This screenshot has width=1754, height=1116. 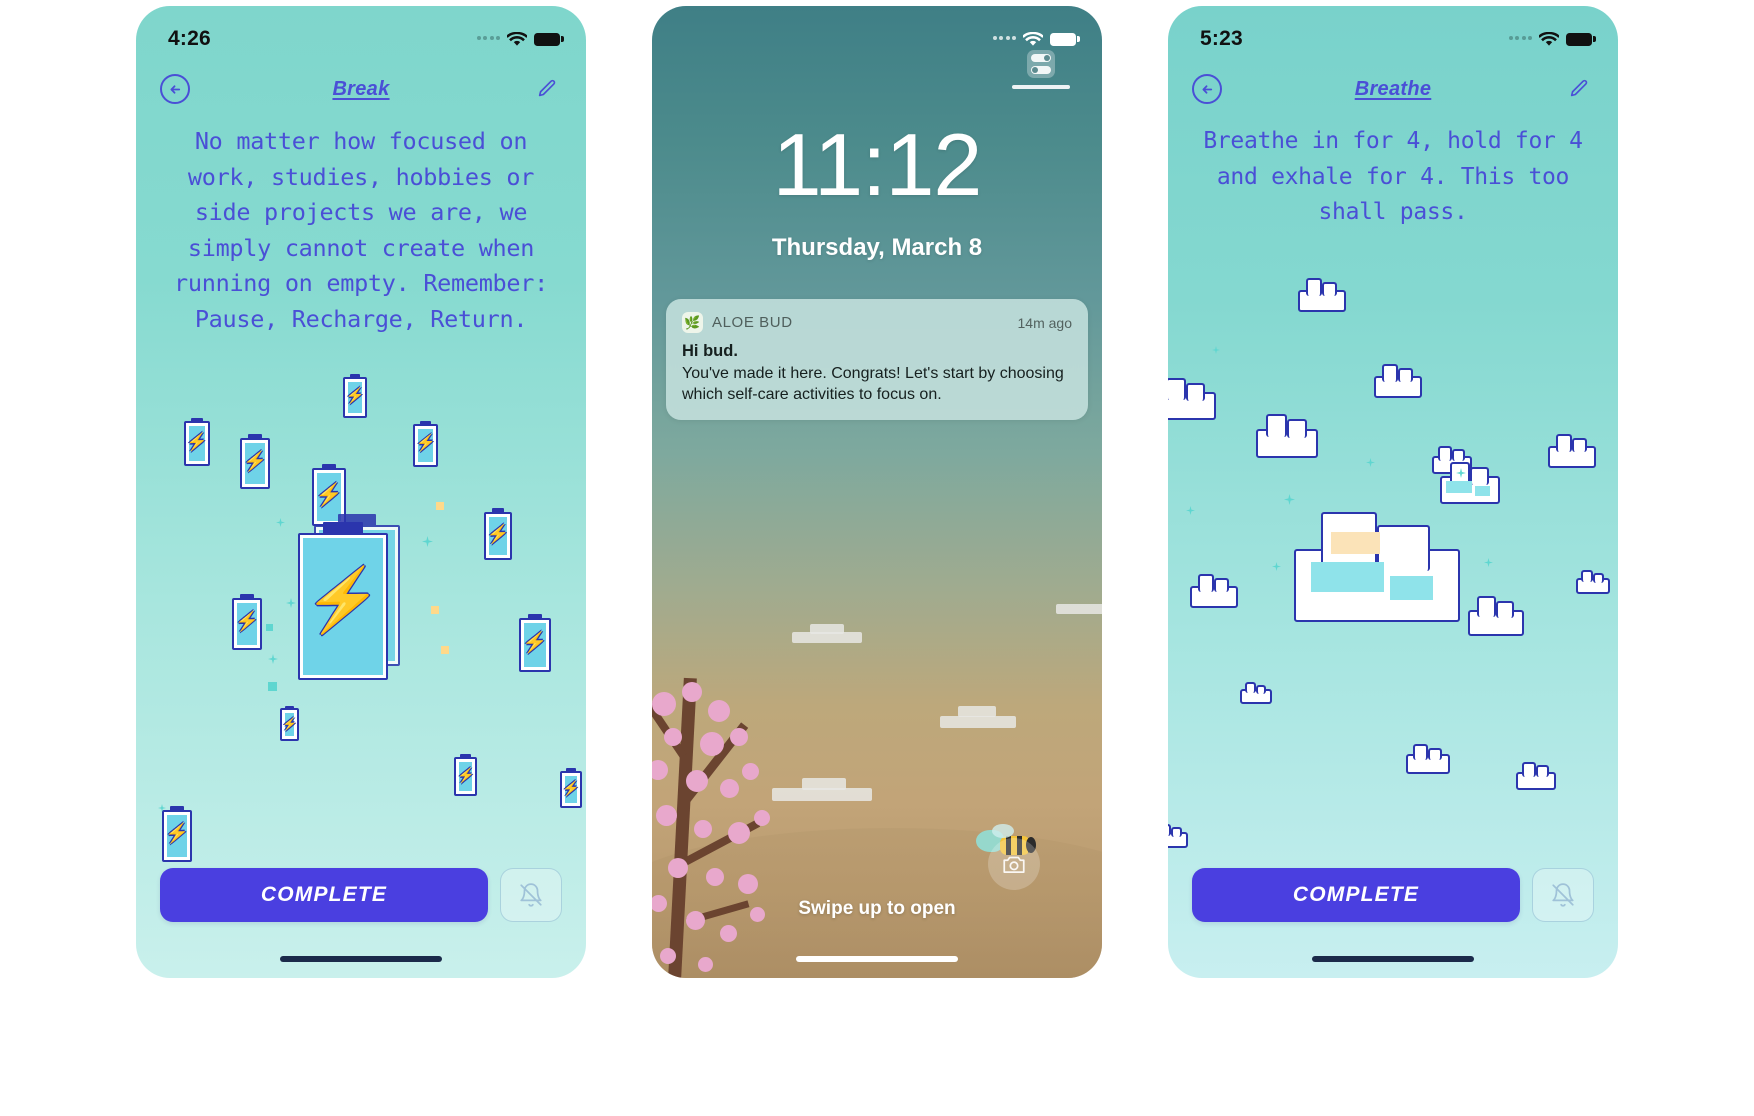 What do you see at coordinates (877, 322) in the screenshot?
I see `notification-header: 🌿 ALOE BUD 14m ago` at bounding box center [877, 322].